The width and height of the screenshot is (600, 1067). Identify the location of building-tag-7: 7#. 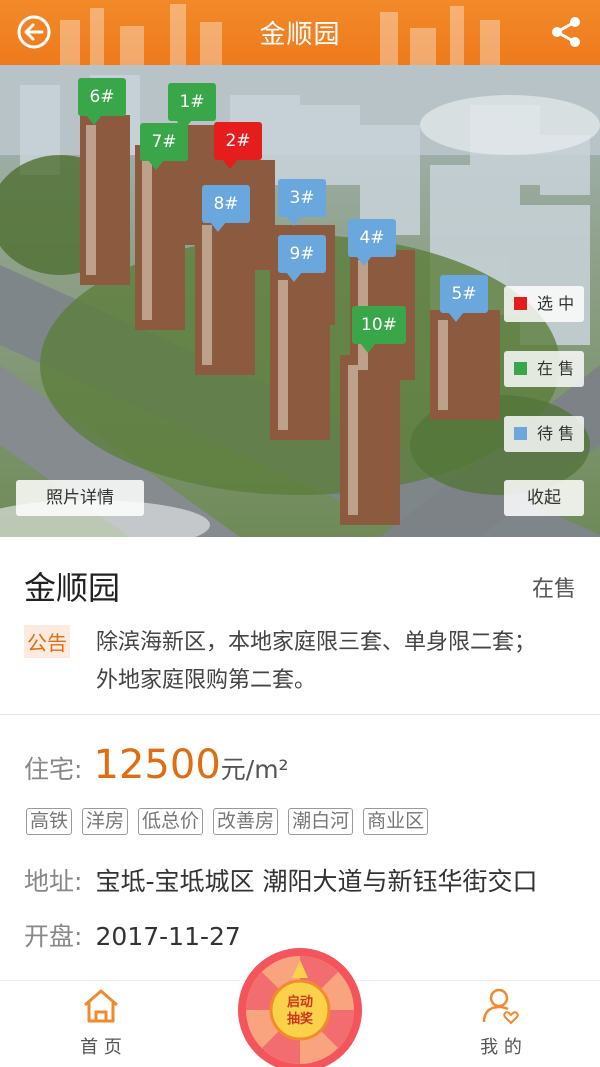
(164, 146).